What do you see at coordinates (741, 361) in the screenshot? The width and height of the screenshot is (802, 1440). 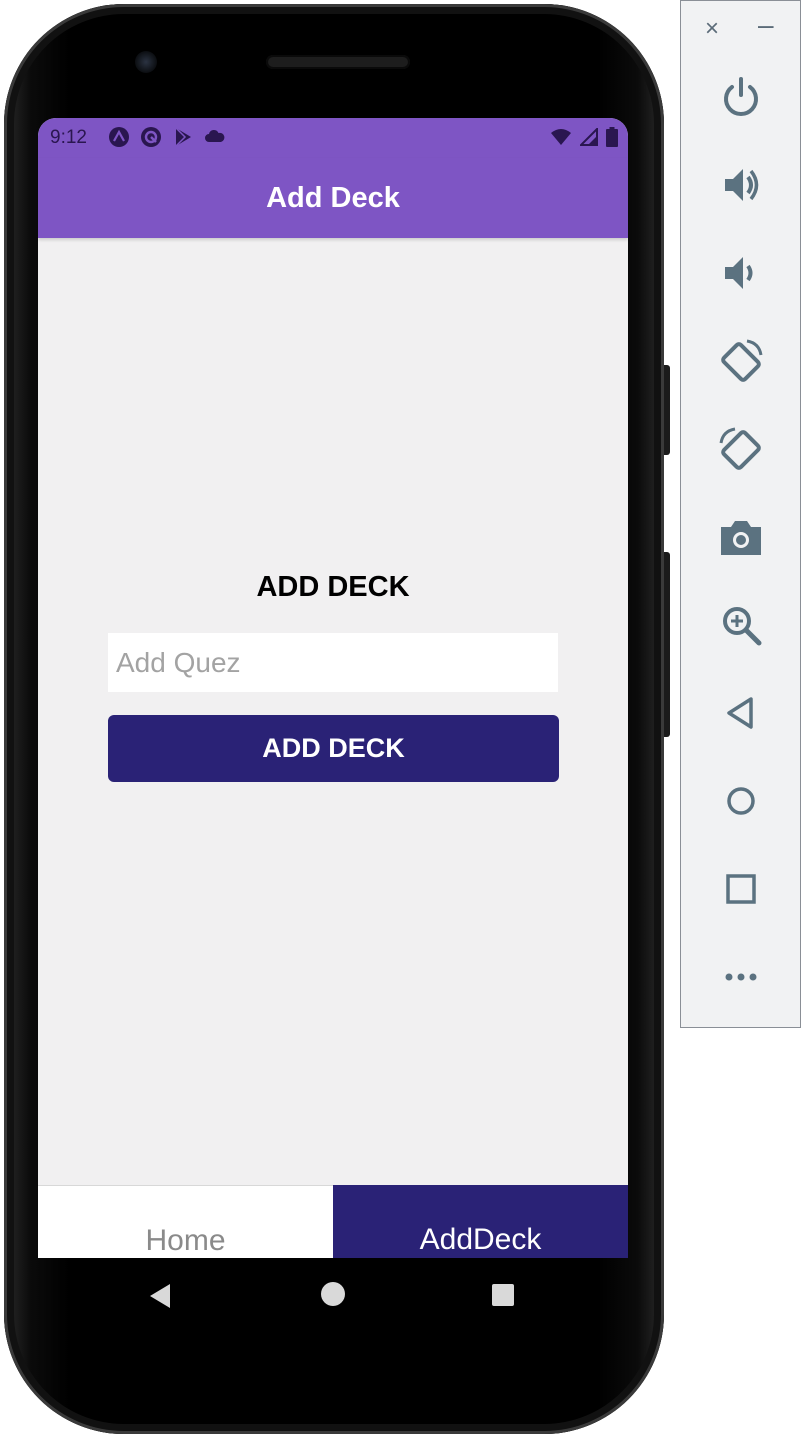 I see `rotate-left-icon` at bounding box center [741, 361].